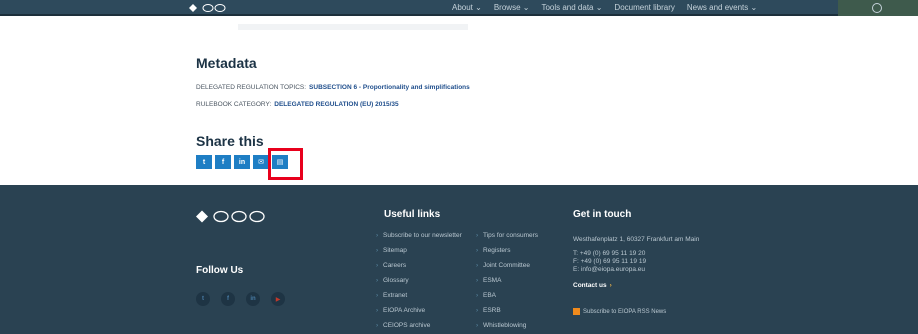  Describe the element at coordinates (521, 266) in the screenshot. I see `footer-link-joint-committee: Joint Committee` at that location.